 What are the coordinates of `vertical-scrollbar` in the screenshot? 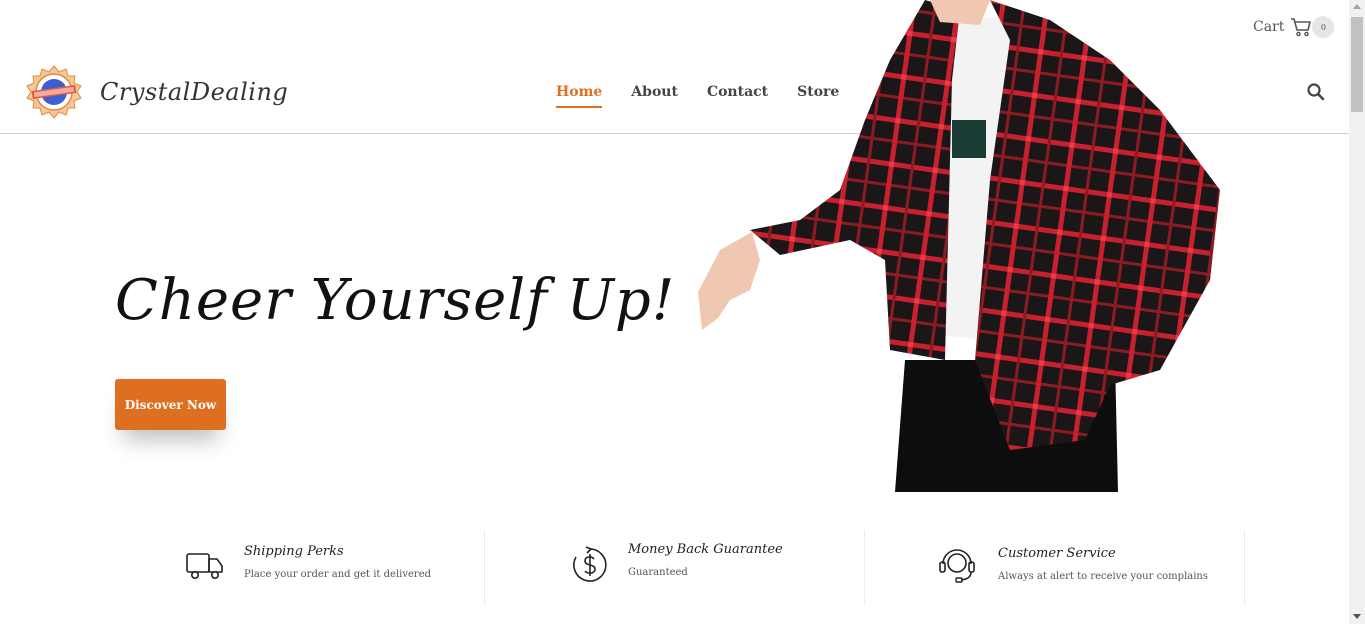 It's located at (1357, 312).